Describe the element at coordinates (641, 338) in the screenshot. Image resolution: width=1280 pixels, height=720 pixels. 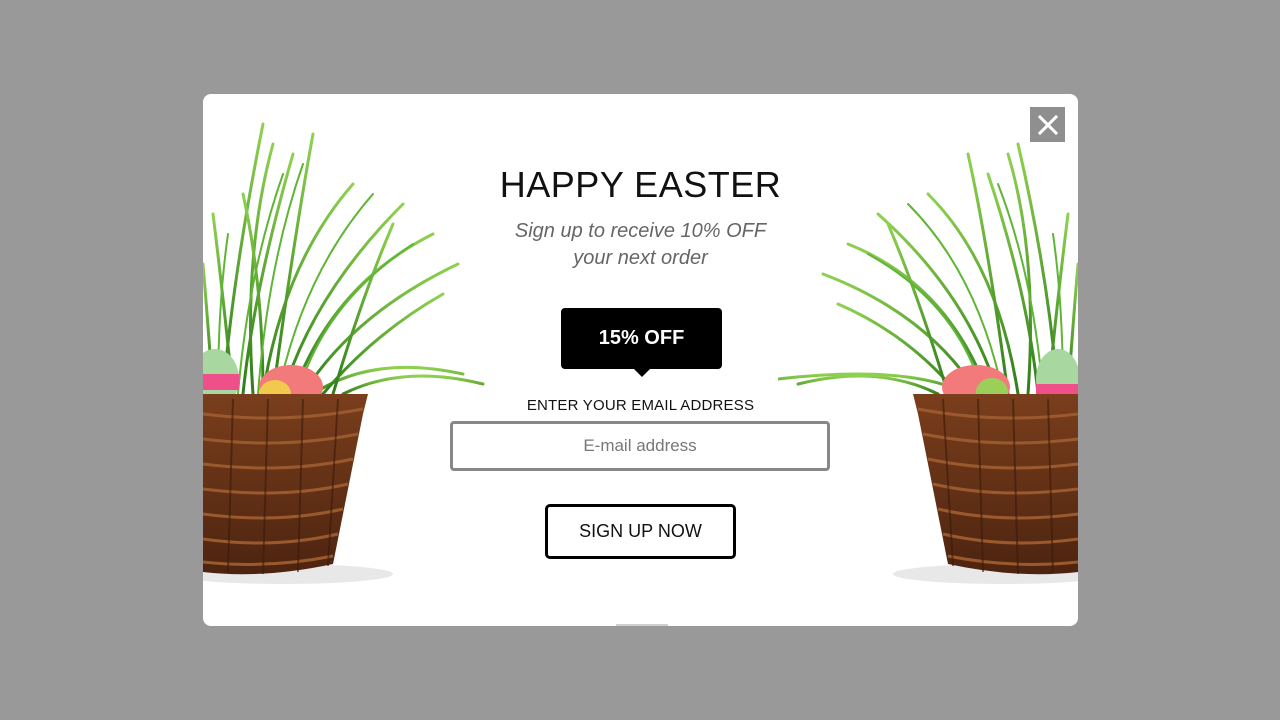
I see `discount-badge: 15% OFF` at that location.